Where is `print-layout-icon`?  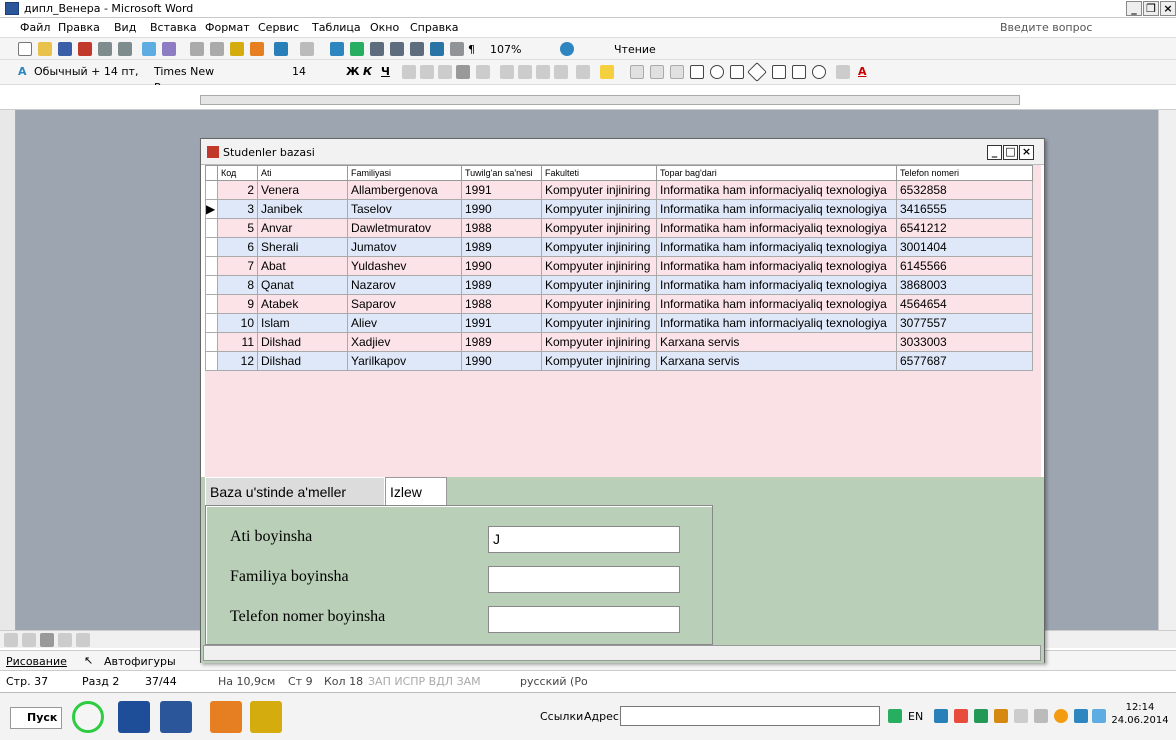 print-layout-icon is located at coordinates (47, 640).